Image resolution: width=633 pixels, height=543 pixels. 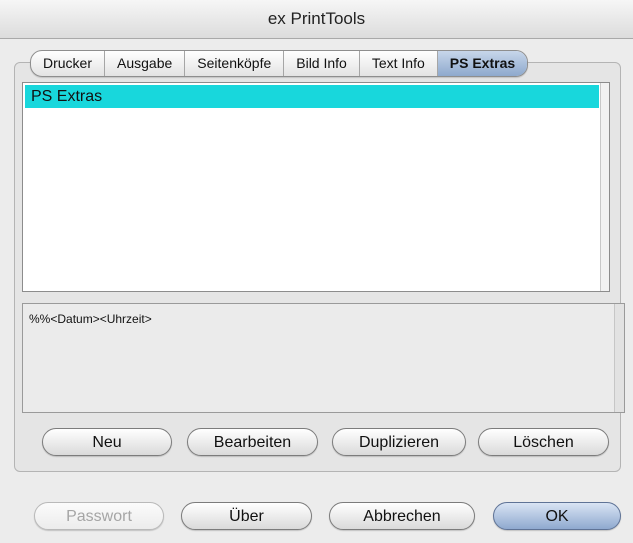 I want to click on editor-scrollbar, so click(x=619, y=358).